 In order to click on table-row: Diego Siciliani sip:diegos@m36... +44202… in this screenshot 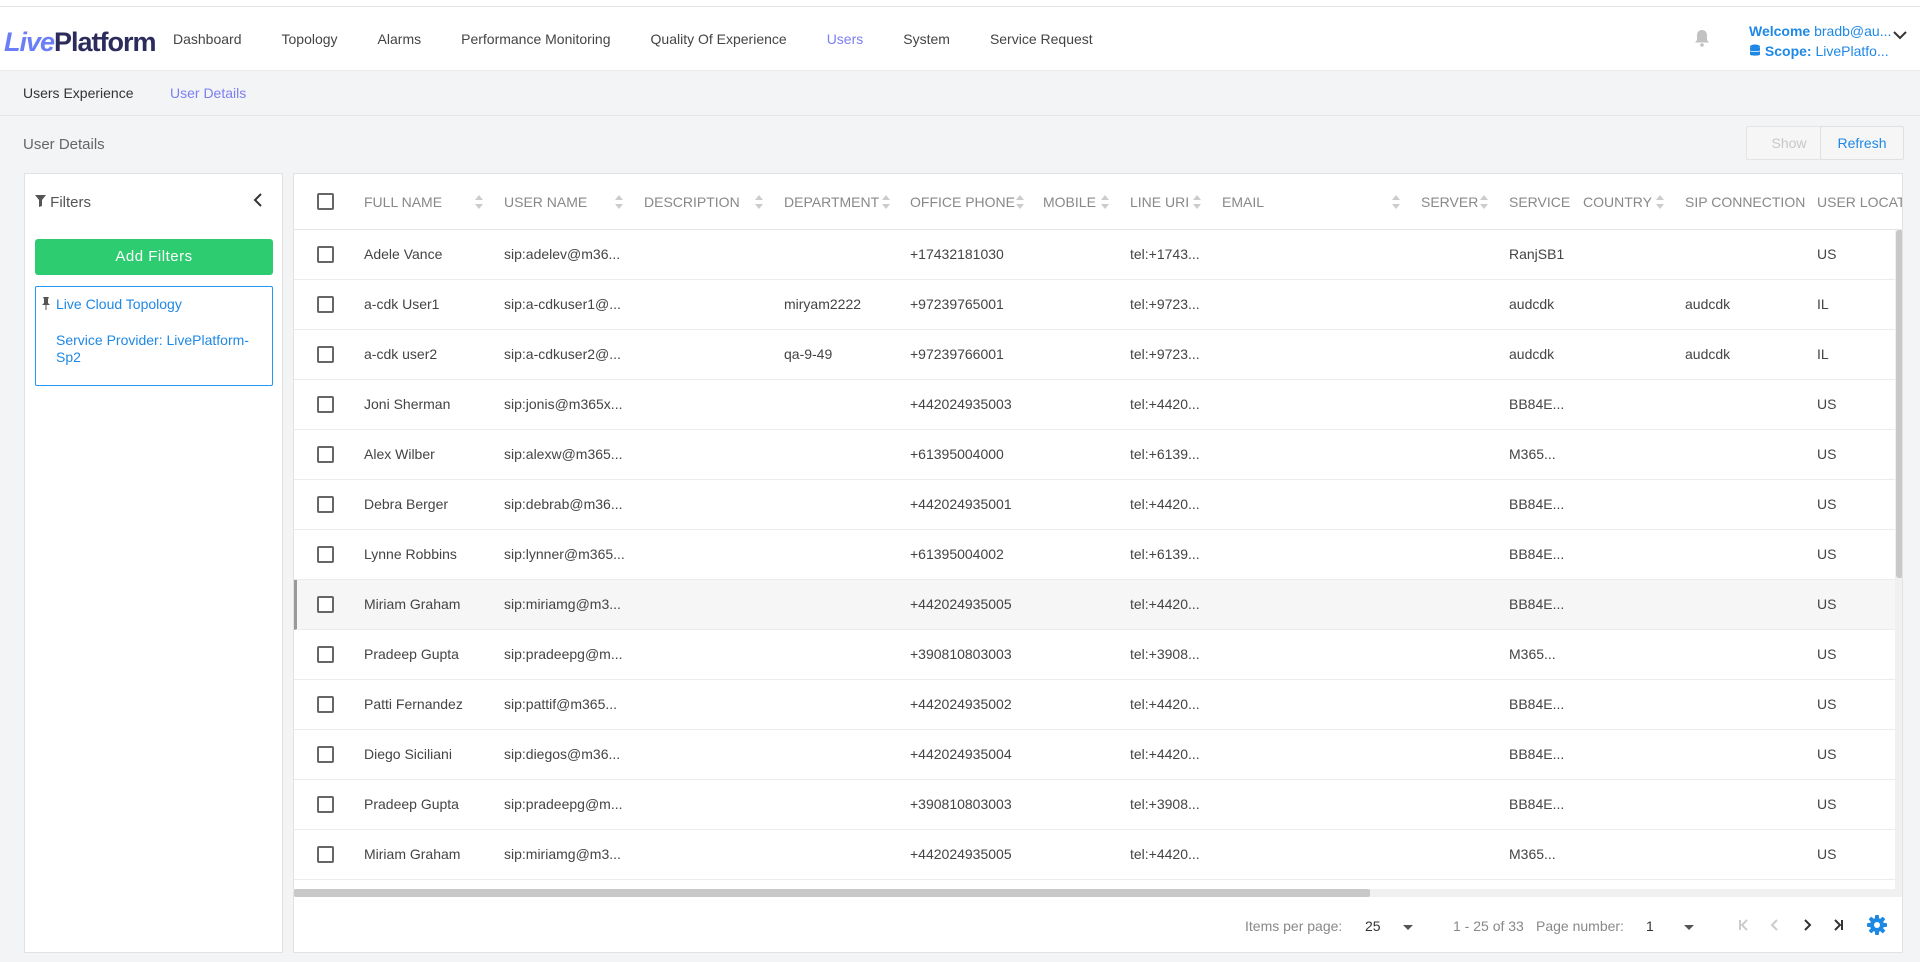, I will do `click(1098, 755)`.